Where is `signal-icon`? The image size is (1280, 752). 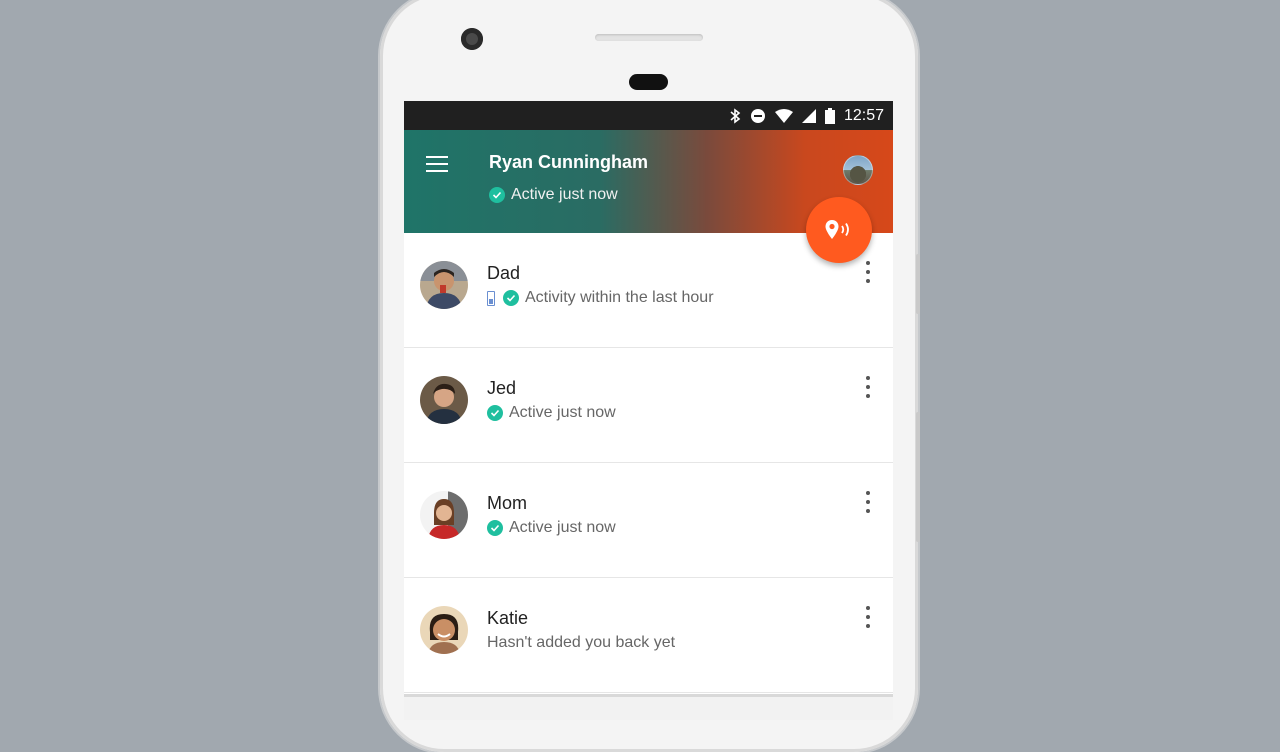 signal-icon is located at coordinates (808, 115).